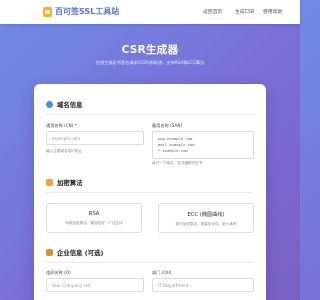  I want to click on algorithm-name: ECC (椭圆曲线), so click(206, 215).